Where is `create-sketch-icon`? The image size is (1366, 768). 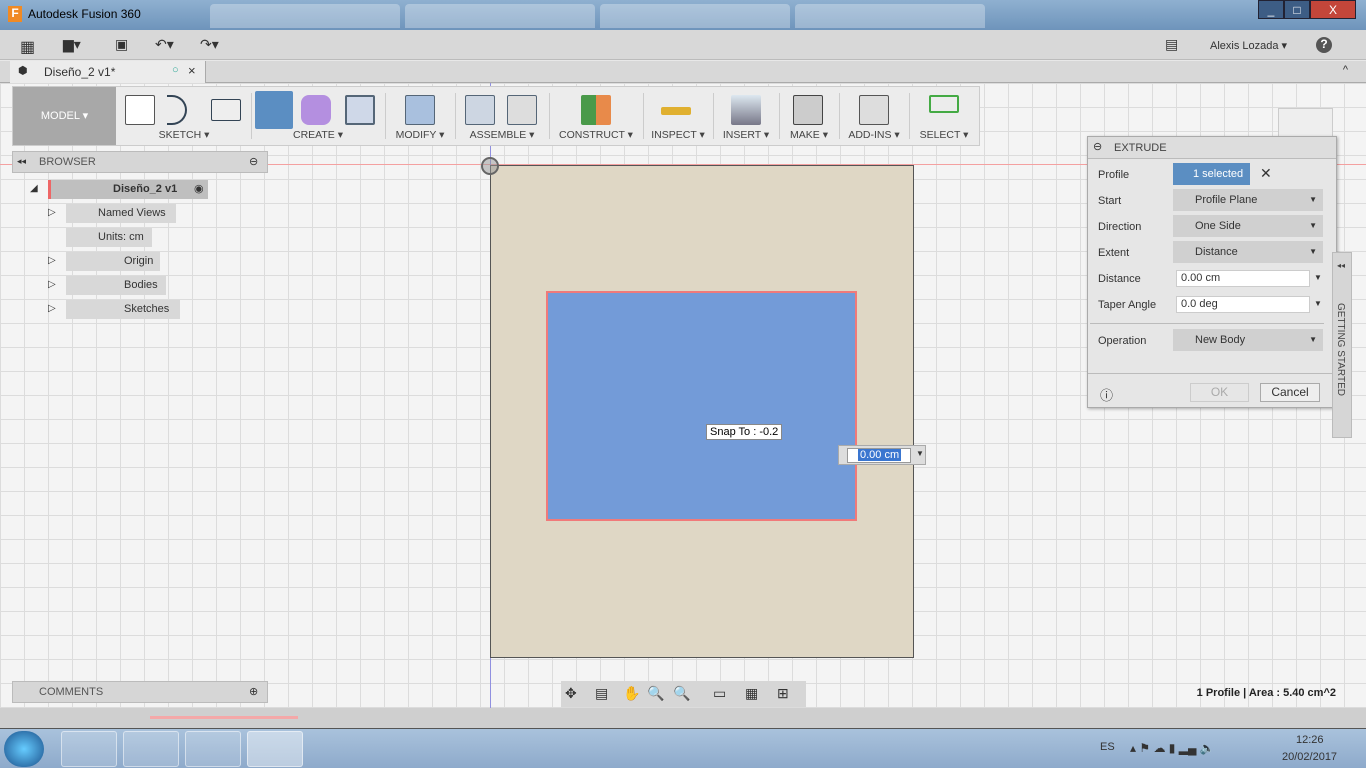
create-sketch-icon is located at coordinates (140, 110).